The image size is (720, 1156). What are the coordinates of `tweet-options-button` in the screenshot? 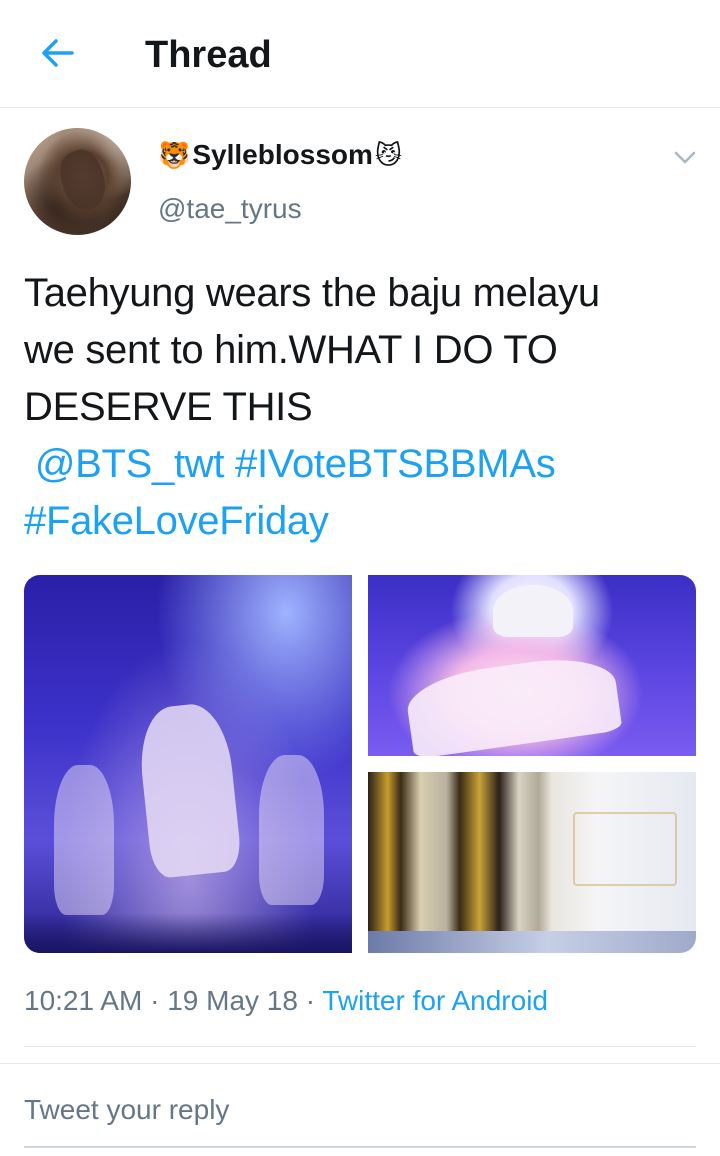 It's located at (685, 158).